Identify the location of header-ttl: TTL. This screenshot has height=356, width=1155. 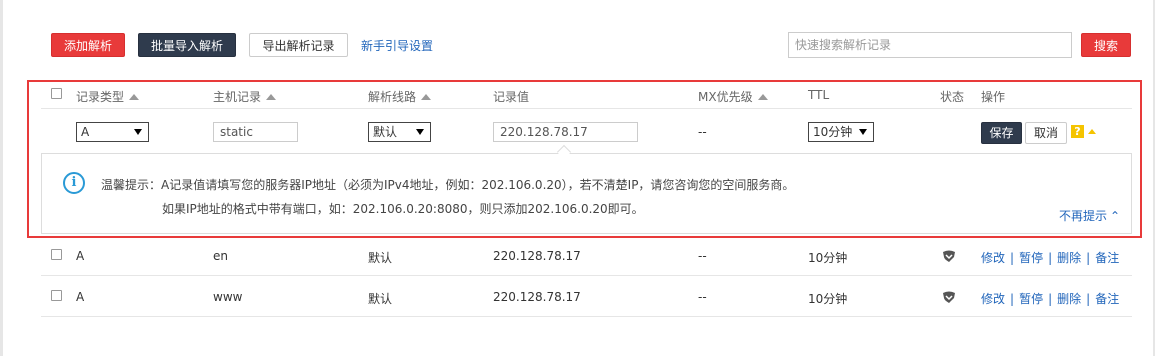
(819, 95).